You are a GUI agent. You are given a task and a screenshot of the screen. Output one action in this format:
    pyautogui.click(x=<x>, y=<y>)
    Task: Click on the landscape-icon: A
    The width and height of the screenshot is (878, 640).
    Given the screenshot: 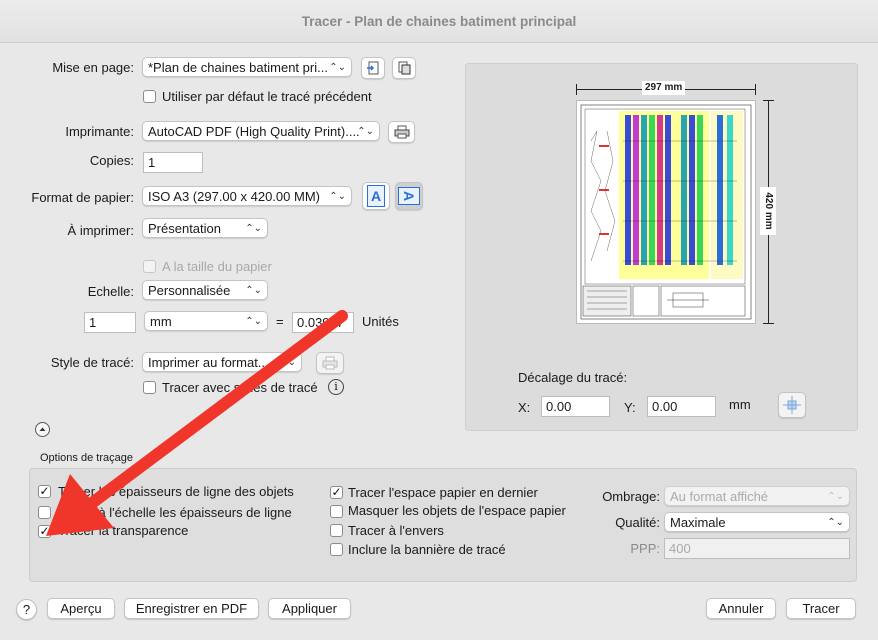 What is the action you would take?
    pyautogui.click(x=409, y=196)
    